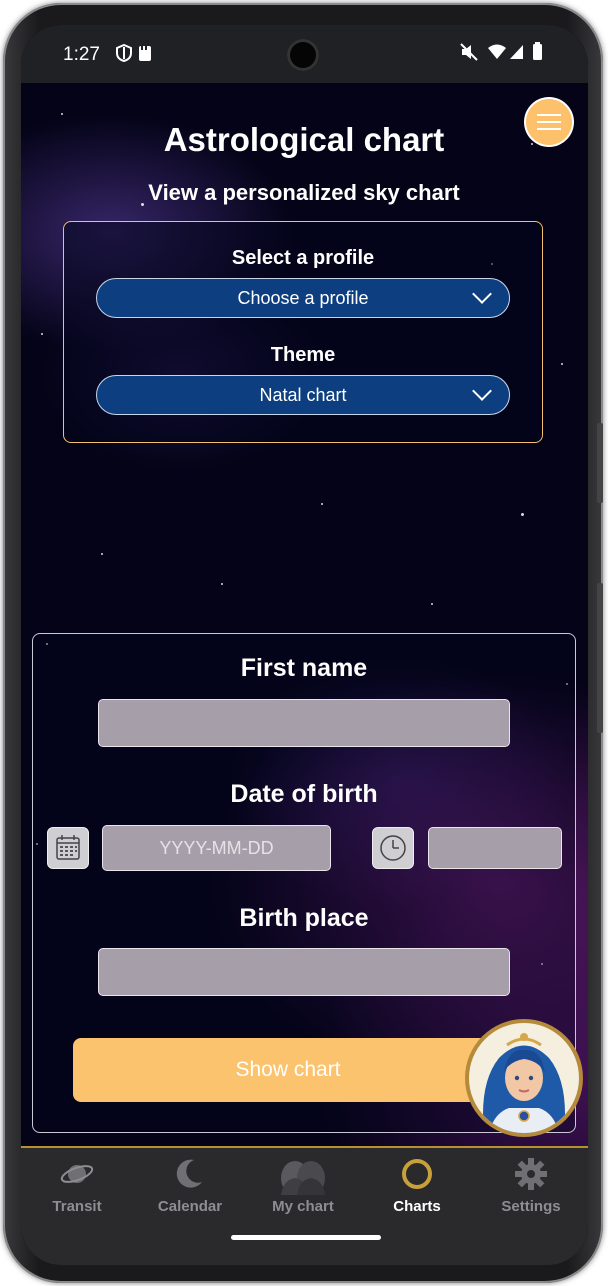  What do you see at coordinates (304, 918) in the screenshot?
I see `birth-place-label: Birth place` at bounding box center [304, 918].